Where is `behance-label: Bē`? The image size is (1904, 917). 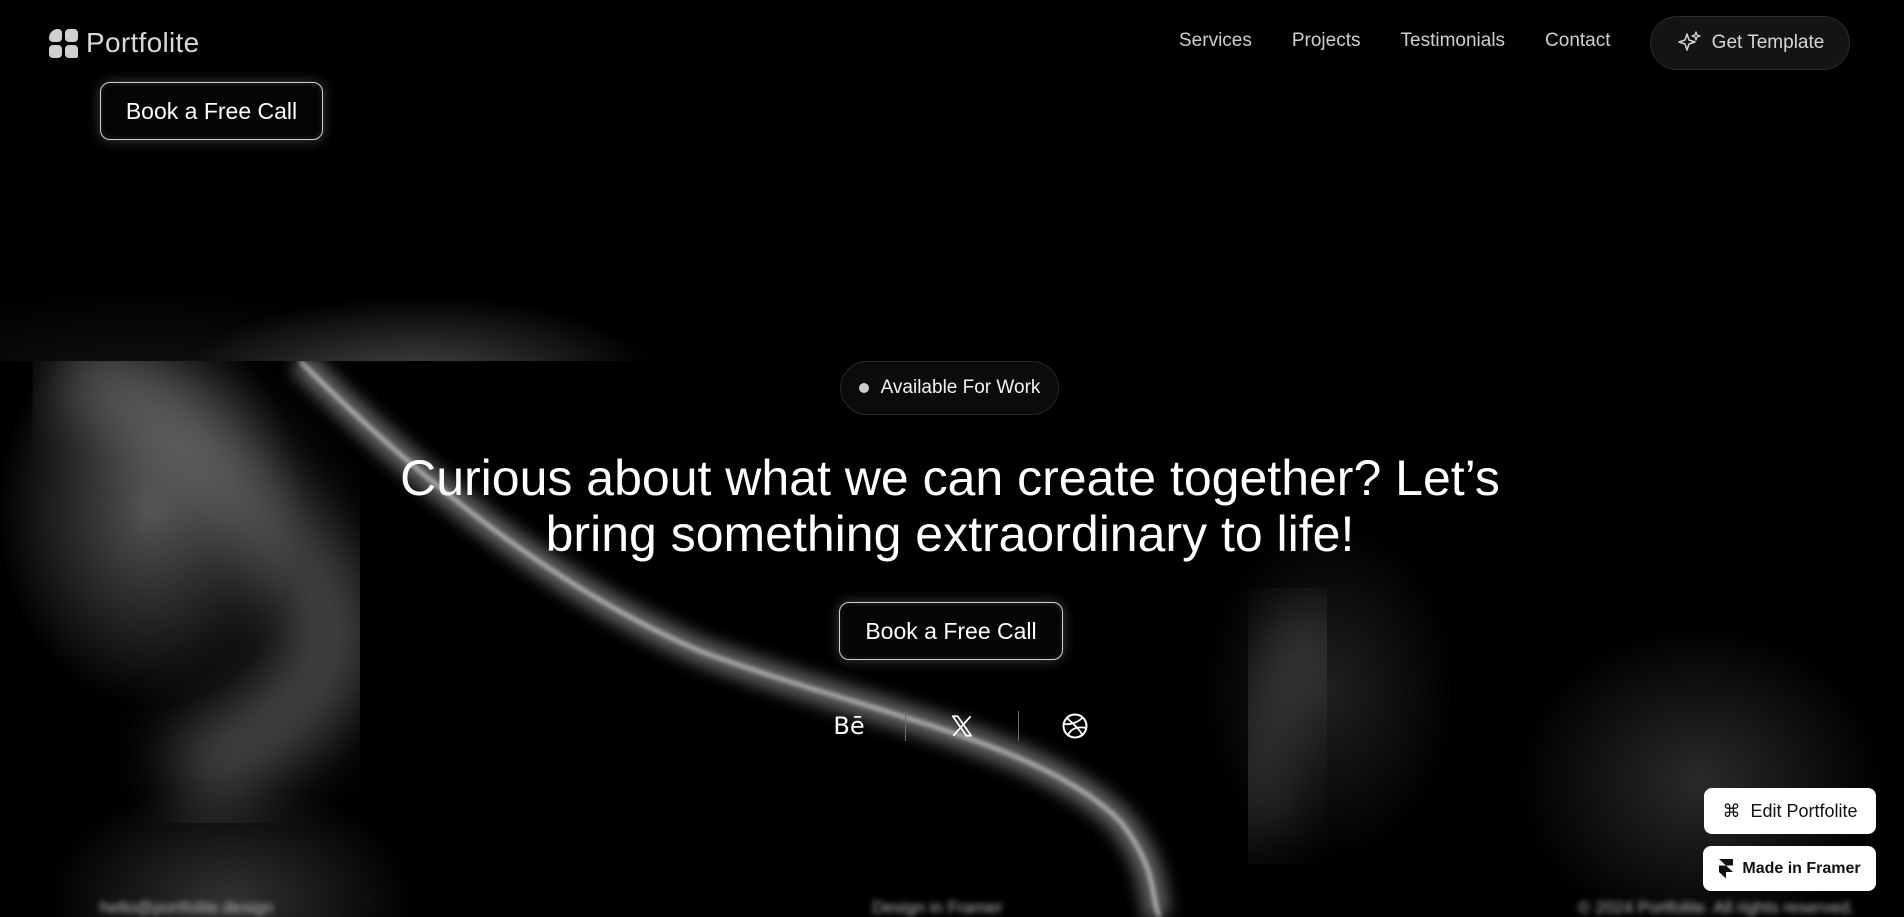 behance-label: Bē is located at coordinates (849, 726).